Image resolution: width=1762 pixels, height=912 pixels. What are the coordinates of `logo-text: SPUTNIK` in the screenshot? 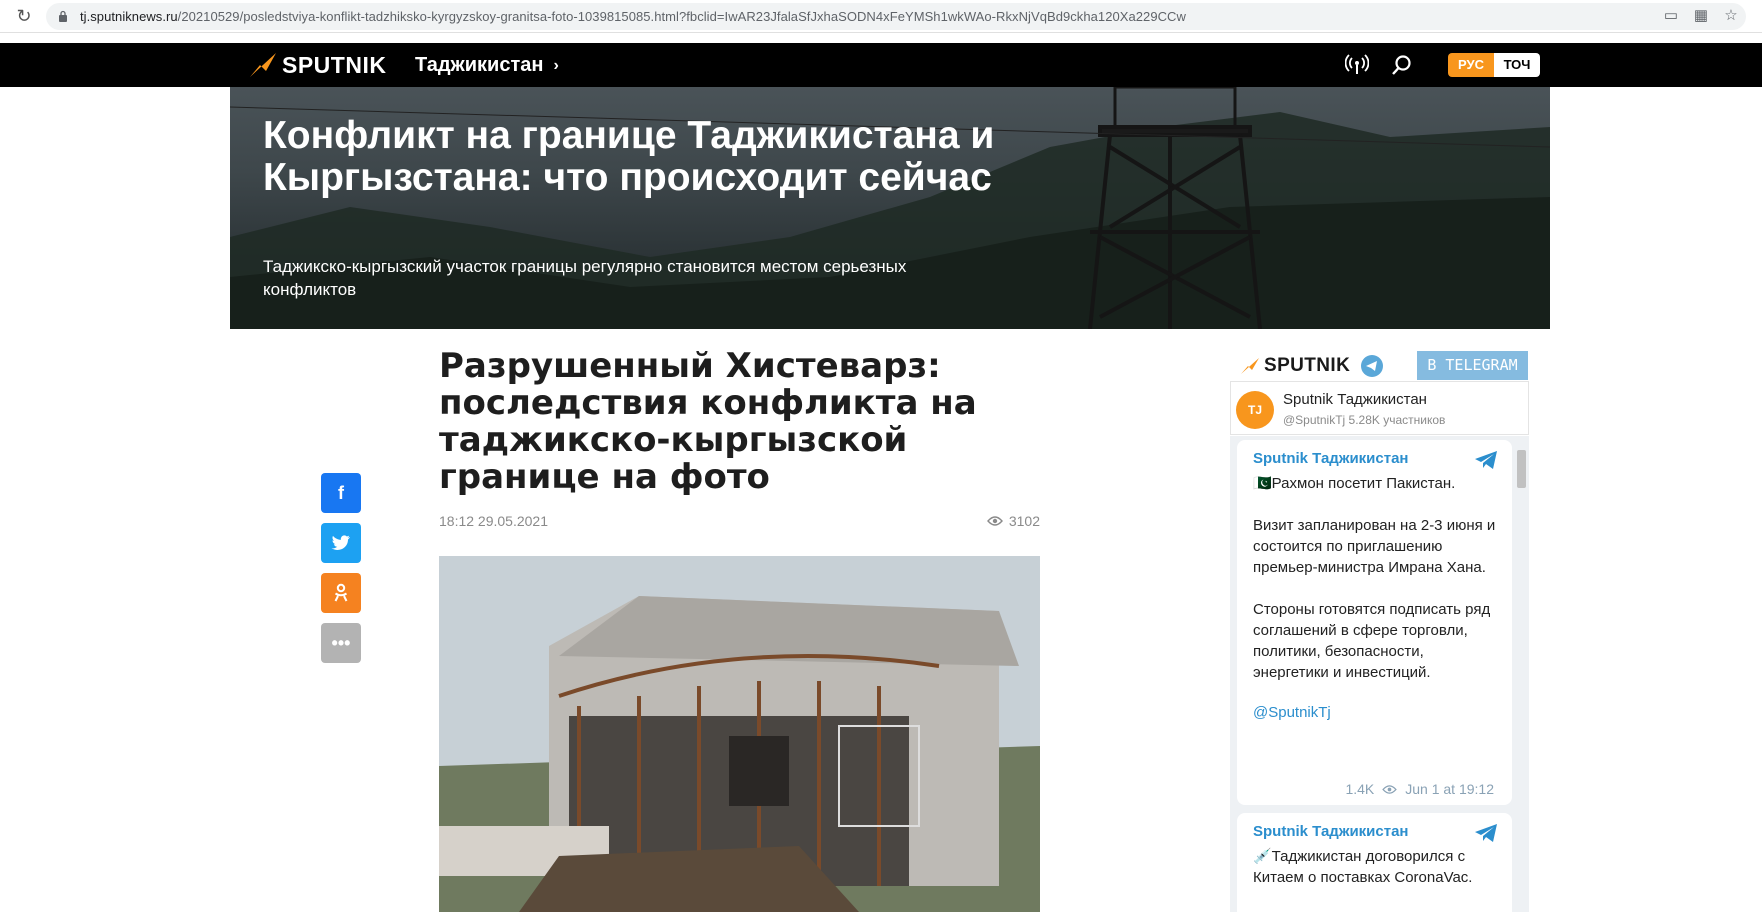 It's located at (334, 64).